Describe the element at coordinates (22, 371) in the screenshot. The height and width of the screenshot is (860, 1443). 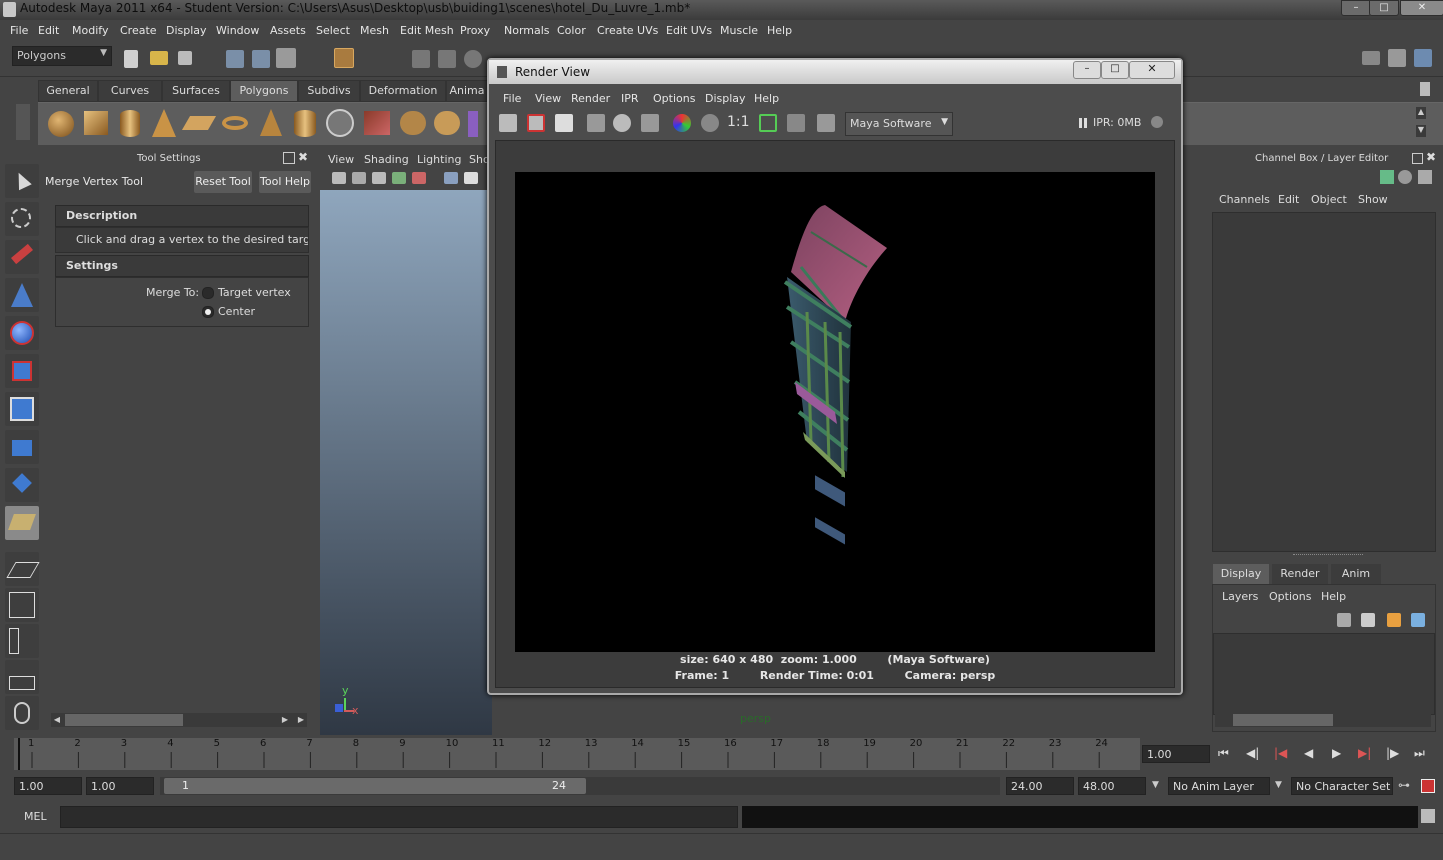
I see `scale-tool-icon` at that location.